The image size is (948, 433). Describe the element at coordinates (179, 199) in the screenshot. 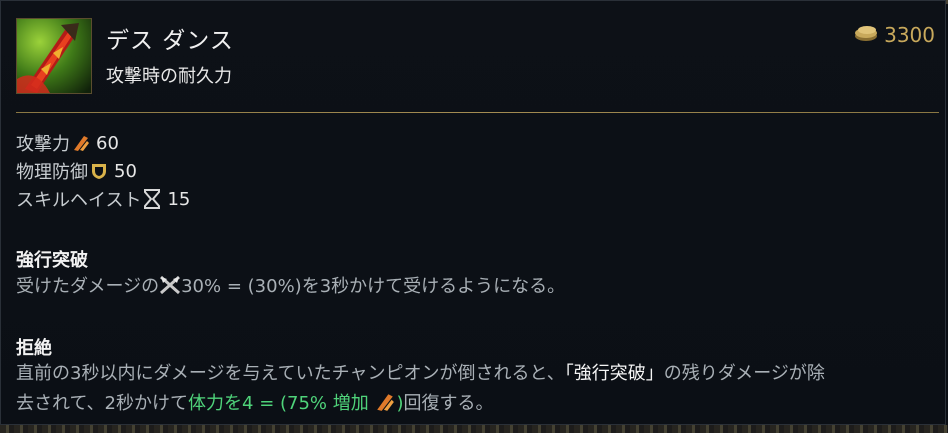

I see `stat-value: 15` at that location.